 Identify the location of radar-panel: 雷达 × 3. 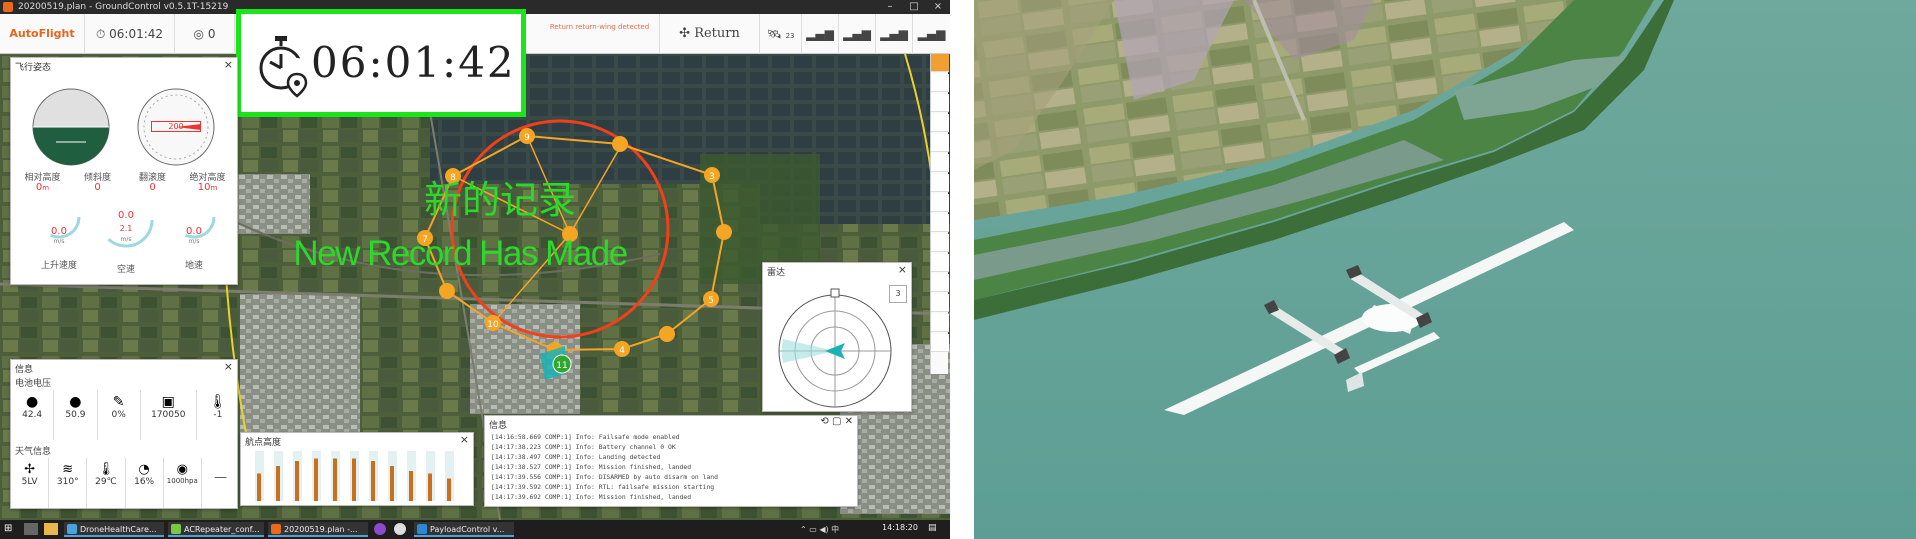
(837, 337).